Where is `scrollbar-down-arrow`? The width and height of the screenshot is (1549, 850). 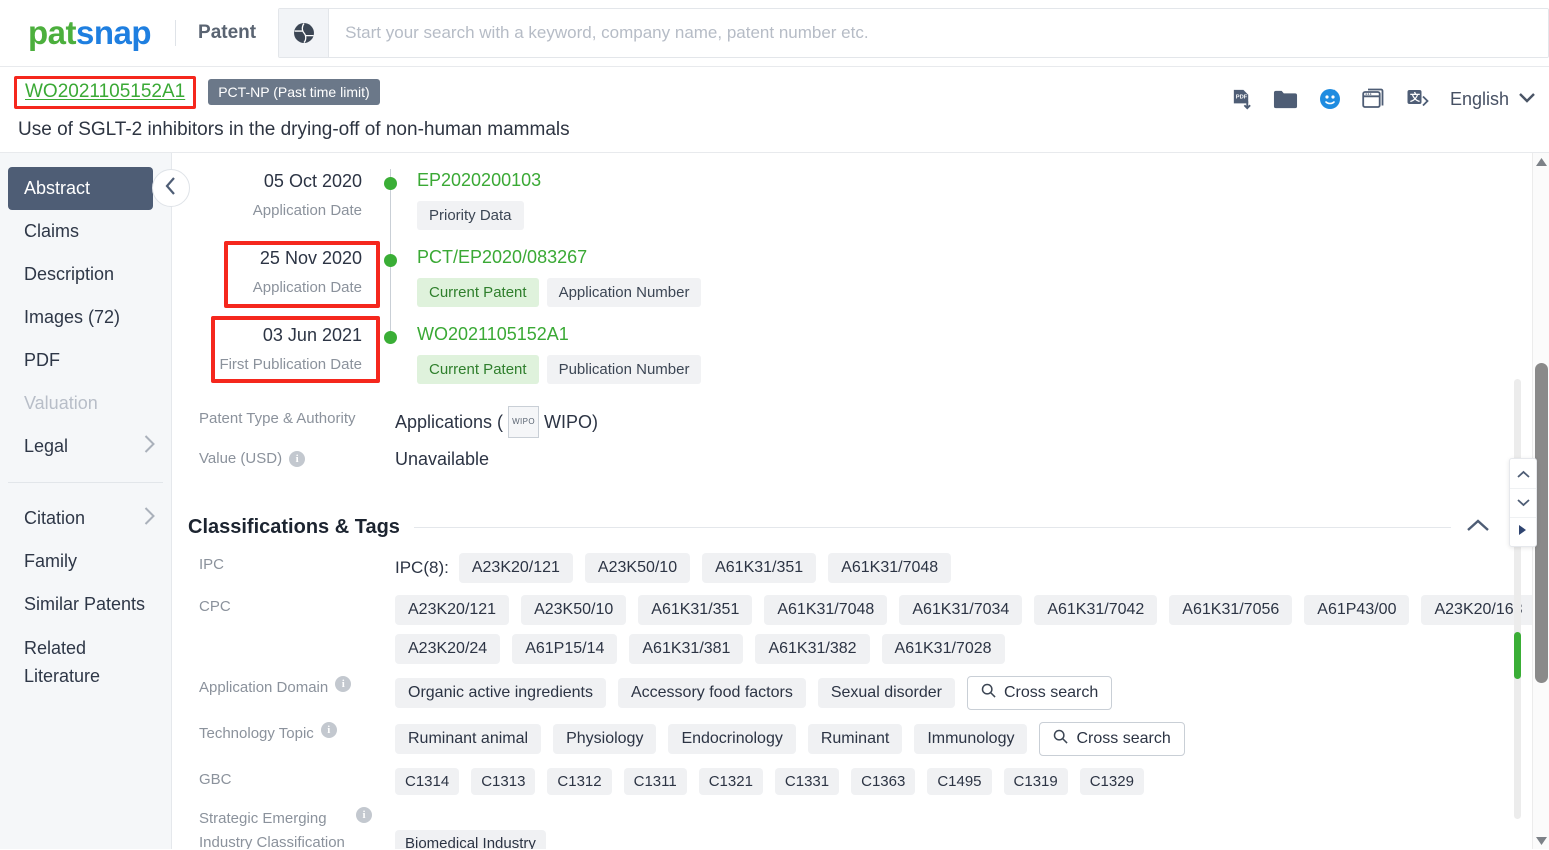 scrollbar-down-arrow is located at coordinates (1541, 840).